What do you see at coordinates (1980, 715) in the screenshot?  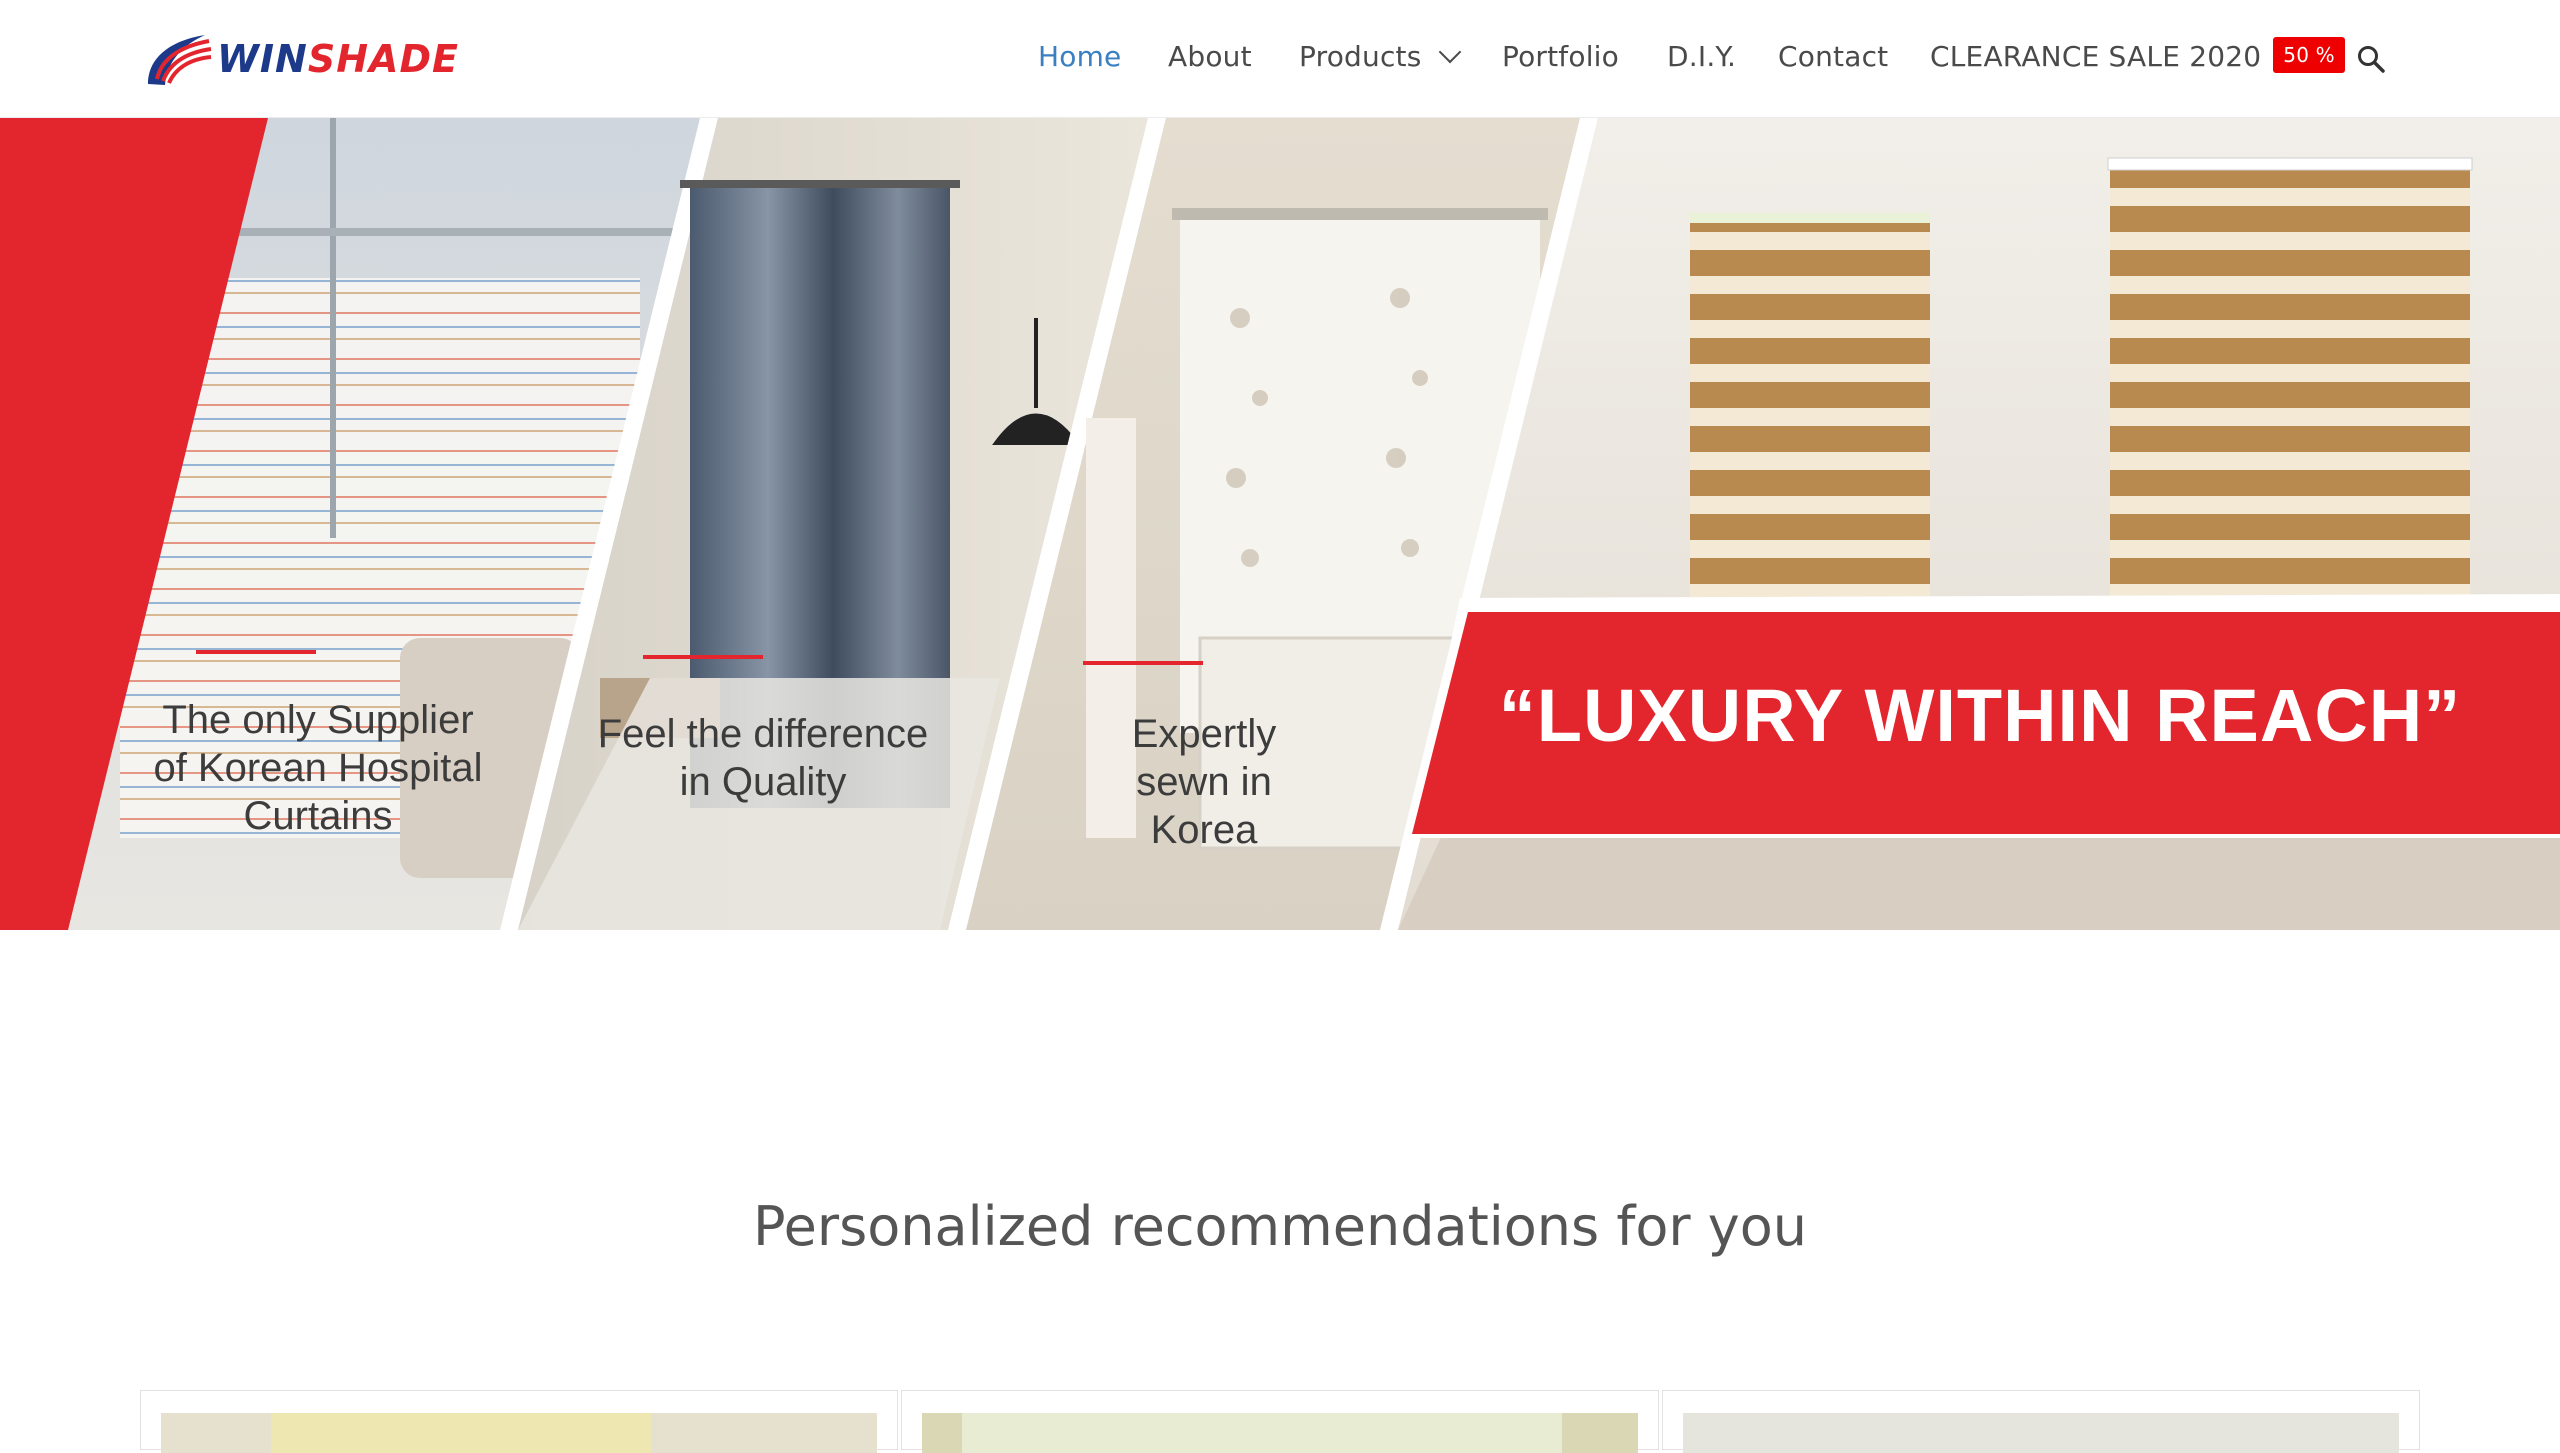 I see `hero-slogan: “LUXURY WITHIN REACH”` at bounding box center [1980, 715].